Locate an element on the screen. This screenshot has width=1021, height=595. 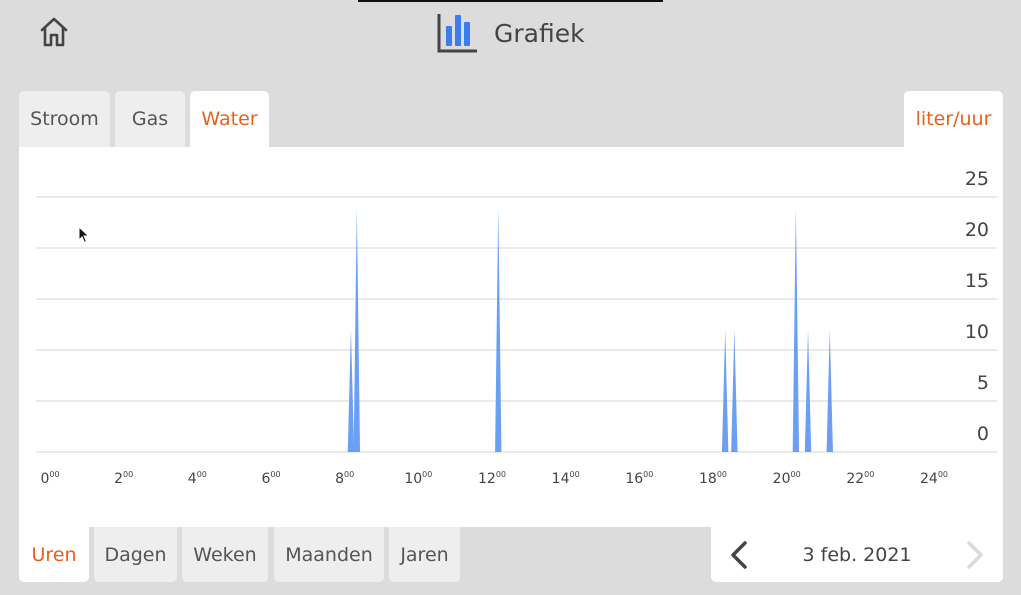
x-tick-label: 1600 is located at coordinates (639, 478).